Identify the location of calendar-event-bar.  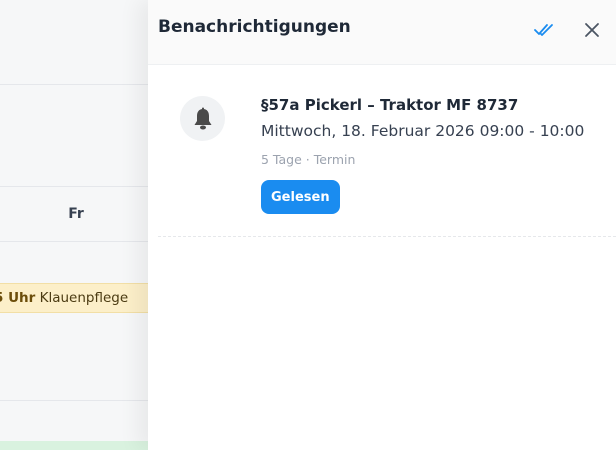
(74, 445).